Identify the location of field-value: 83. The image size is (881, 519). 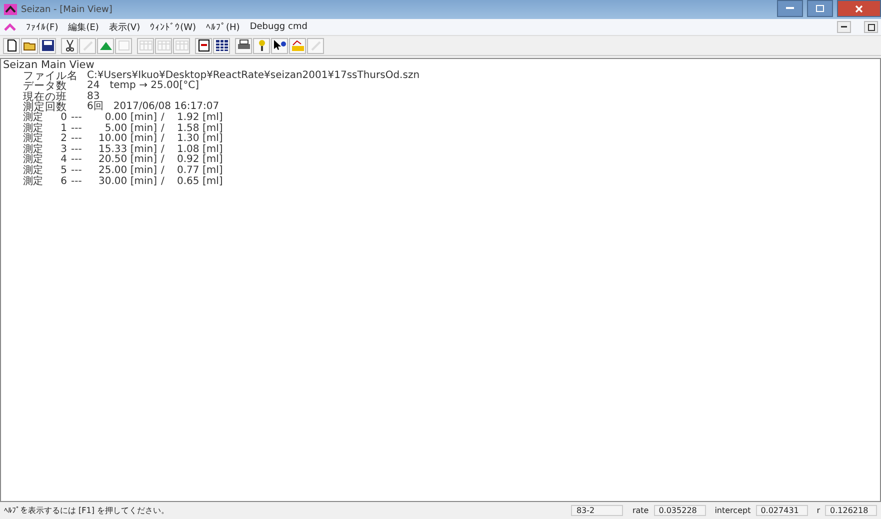
(93, 97).